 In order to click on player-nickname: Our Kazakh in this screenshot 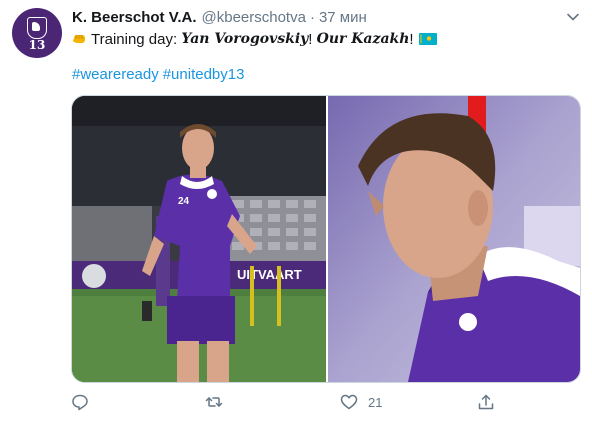, I will do `click(363, 39)`.